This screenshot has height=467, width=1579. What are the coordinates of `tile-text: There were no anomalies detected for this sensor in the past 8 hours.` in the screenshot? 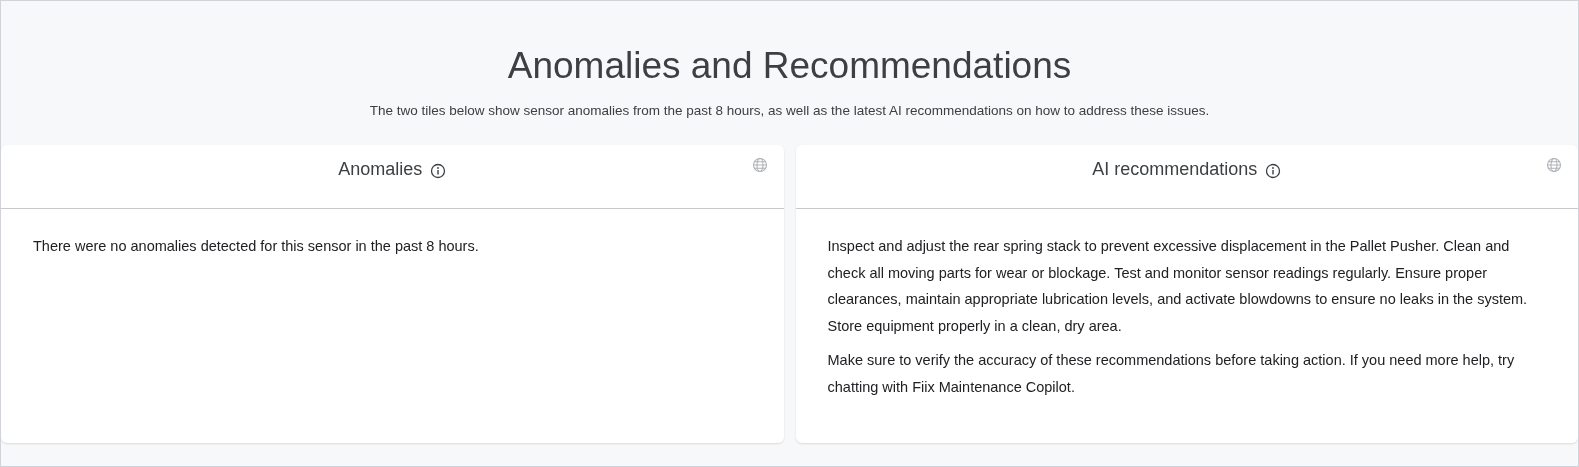 It's located at (256, 246).